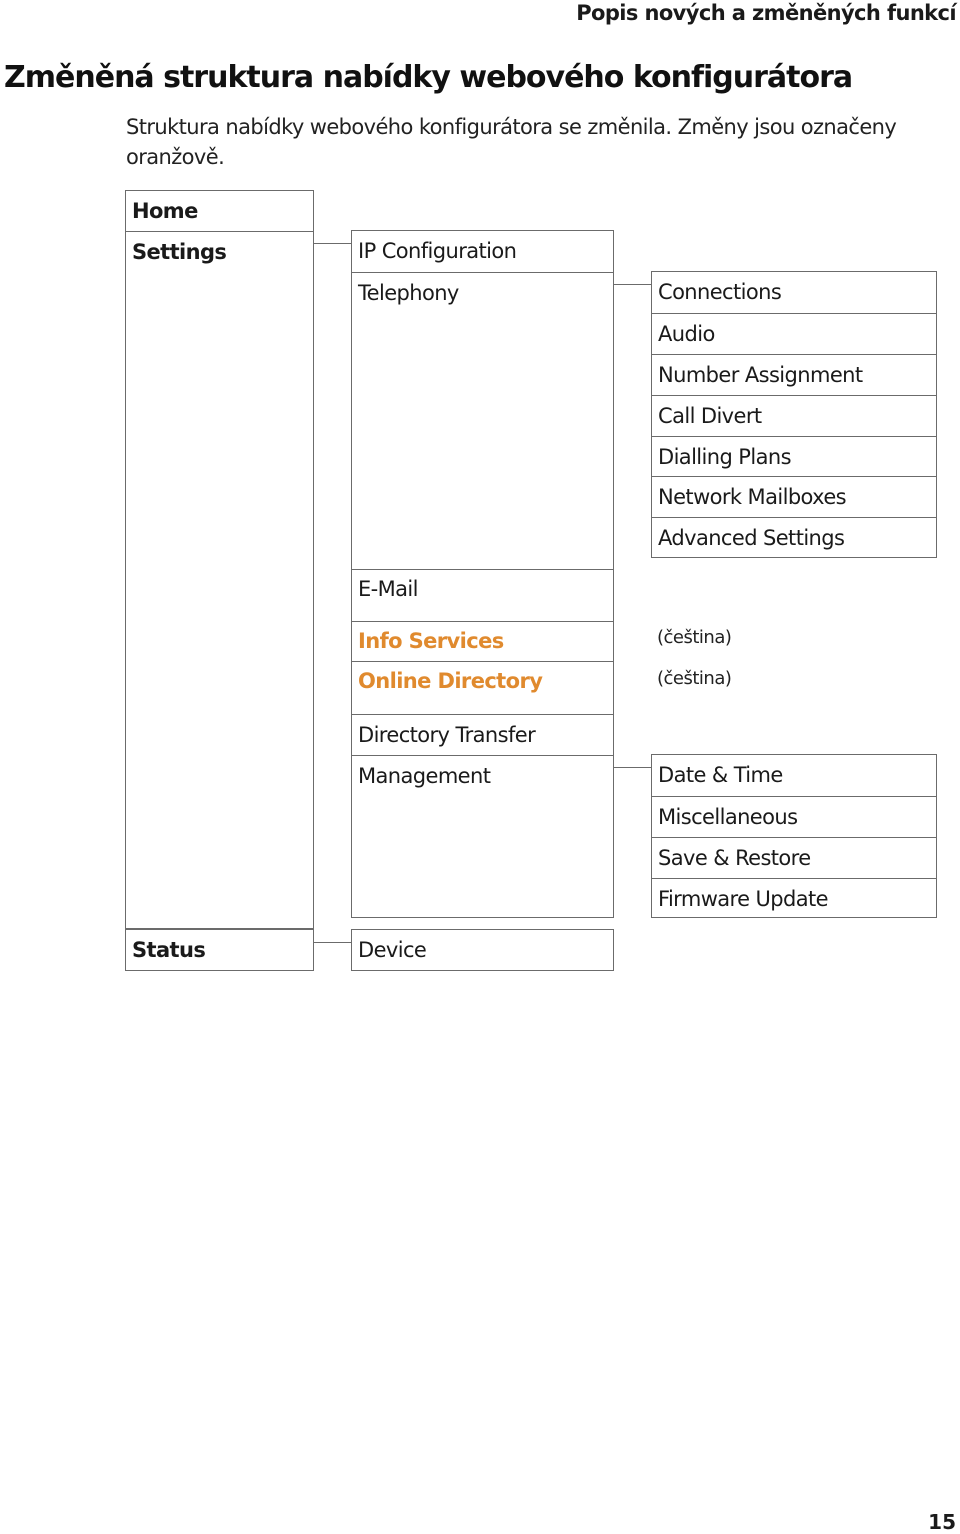 The image size is (960, 1534). I want to click on menu-item-dialling-plans: Dialling Plans, so click(794, 456).